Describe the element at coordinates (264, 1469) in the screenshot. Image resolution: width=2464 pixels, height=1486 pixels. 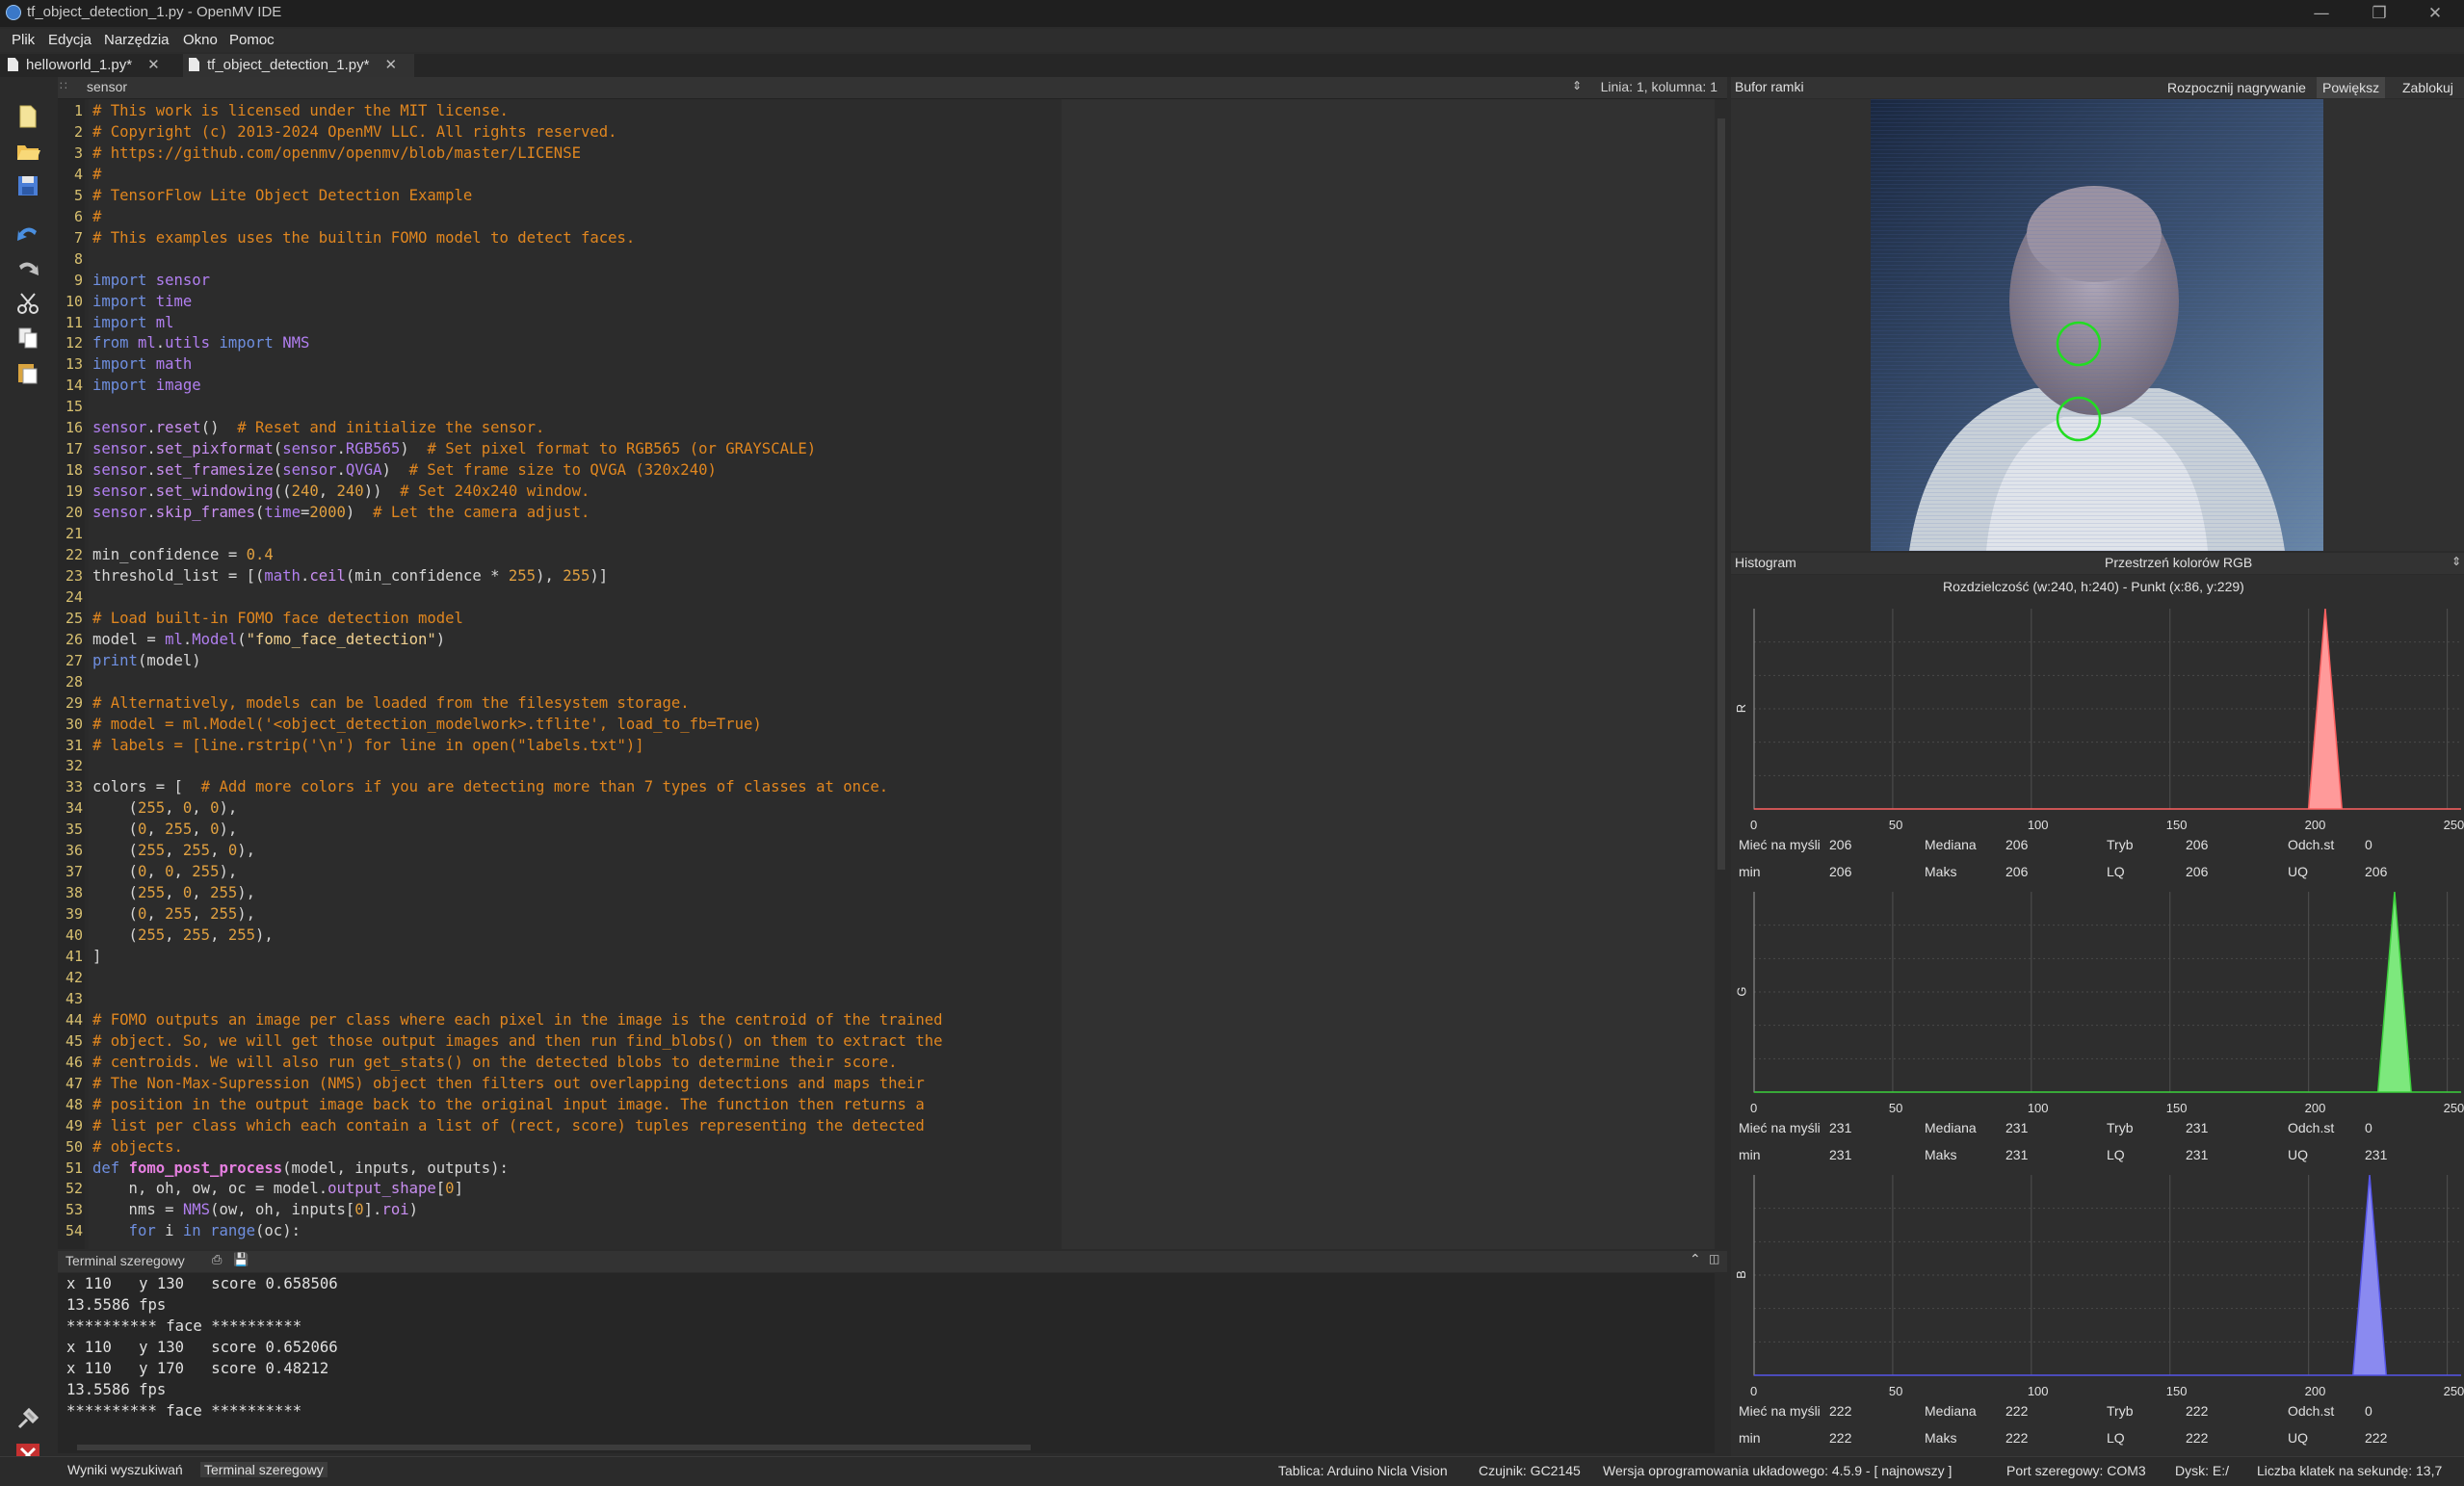
I see `serial-terminal-tab: Terminal szeregowy` at that location.